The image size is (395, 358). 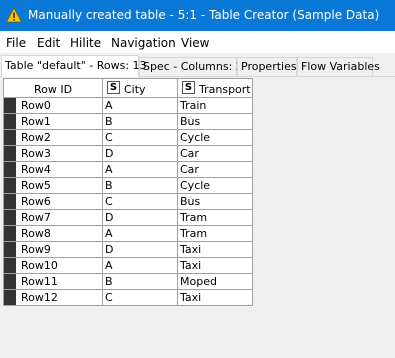 I want to click on column-header-row-id: Row ID, so click(x=53, y=88).